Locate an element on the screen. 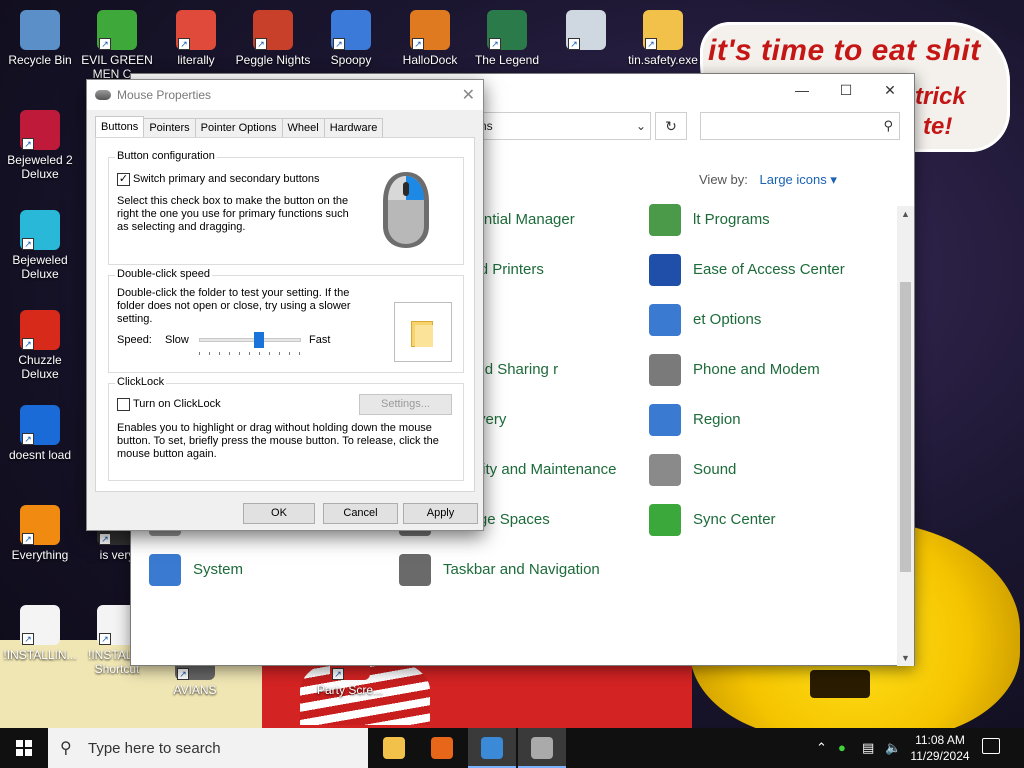 Image resolution: width=1024 pixels, height=768 pixels. vertical-scrollbar: ▲ ▼ is located at coordinates (905, 436).